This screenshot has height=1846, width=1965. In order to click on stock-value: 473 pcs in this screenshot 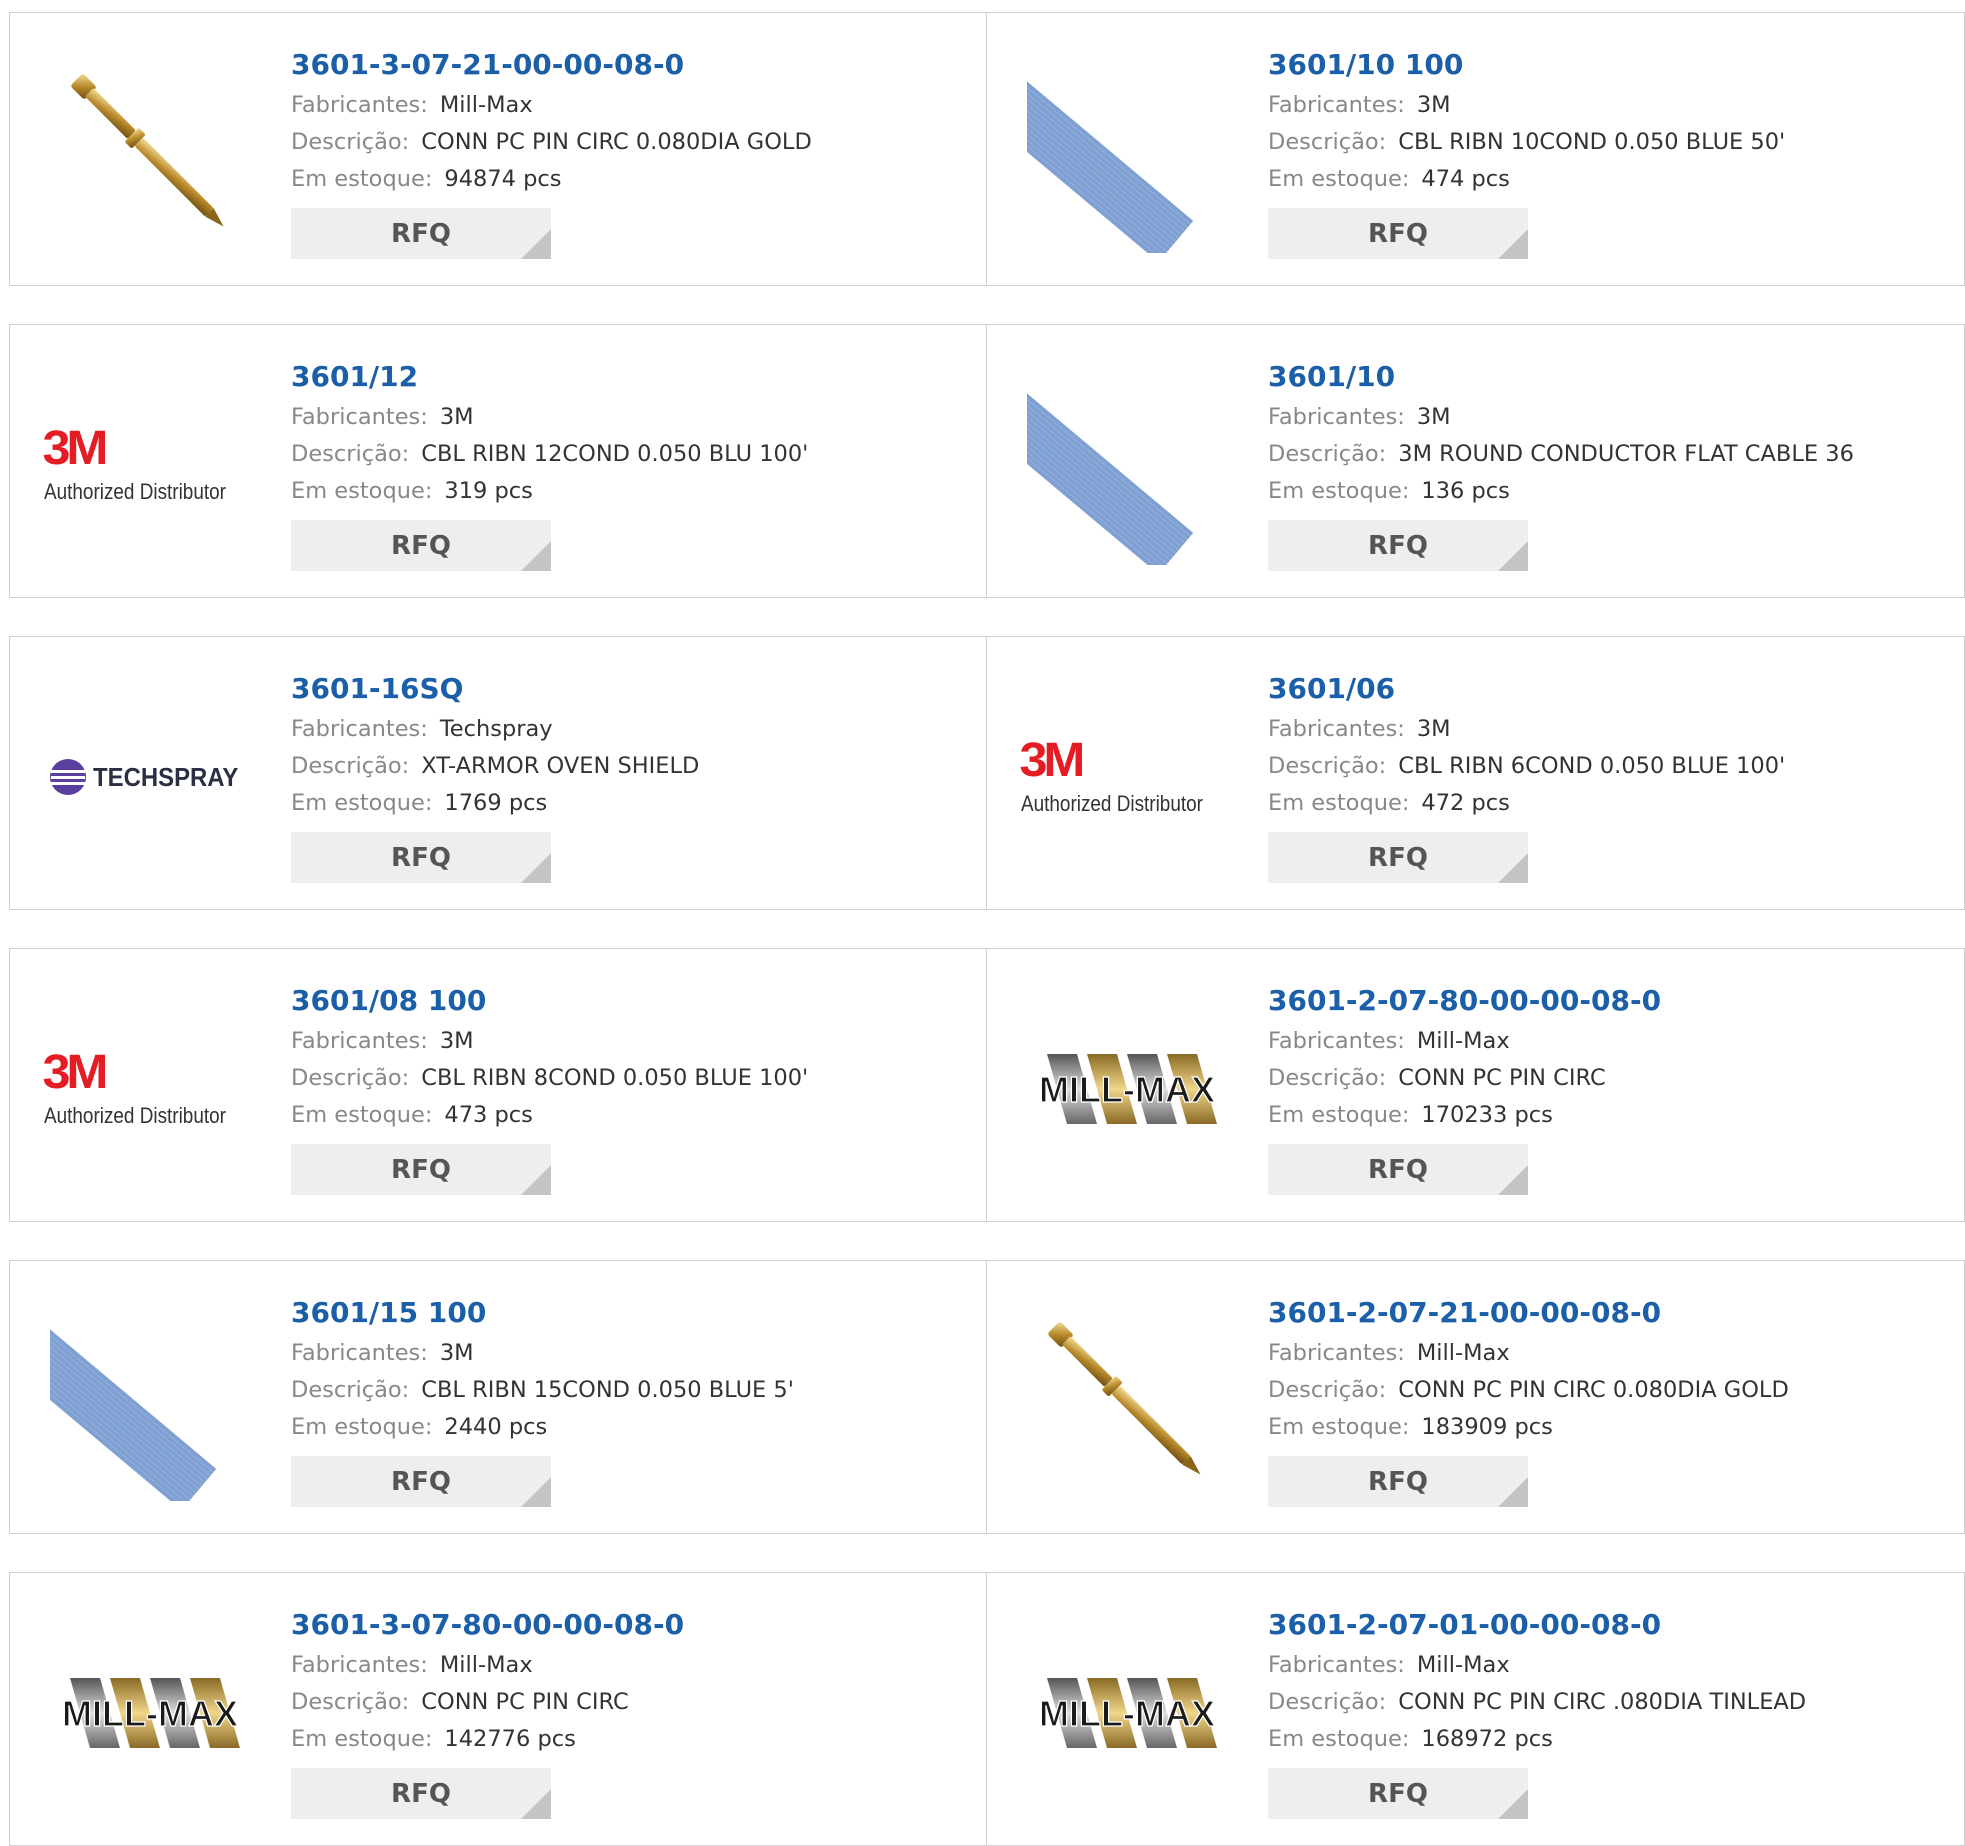, I will do `click(488, 1115)`.